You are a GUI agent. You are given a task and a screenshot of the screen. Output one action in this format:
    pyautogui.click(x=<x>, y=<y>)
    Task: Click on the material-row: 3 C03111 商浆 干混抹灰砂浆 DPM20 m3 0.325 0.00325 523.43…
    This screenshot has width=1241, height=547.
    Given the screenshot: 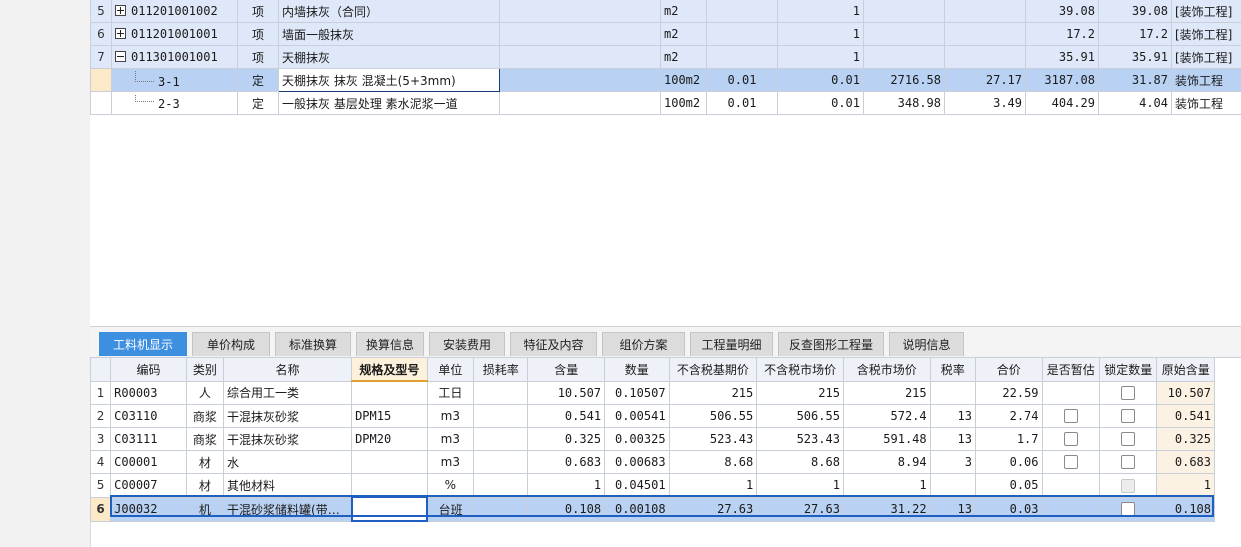 What is the action you would take?
    pyautogui.click(x=652, y=439)
    